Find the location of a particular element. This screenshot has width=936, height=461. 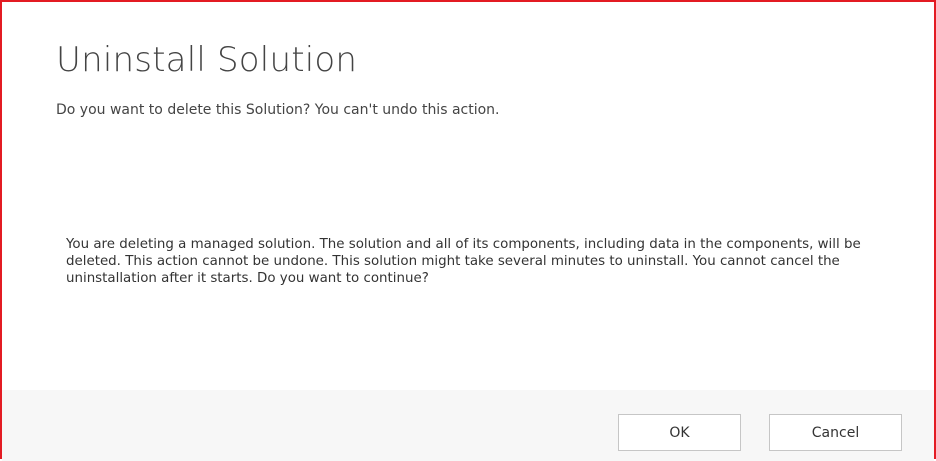

ok-button: OK is located at coordinates (679, 432).